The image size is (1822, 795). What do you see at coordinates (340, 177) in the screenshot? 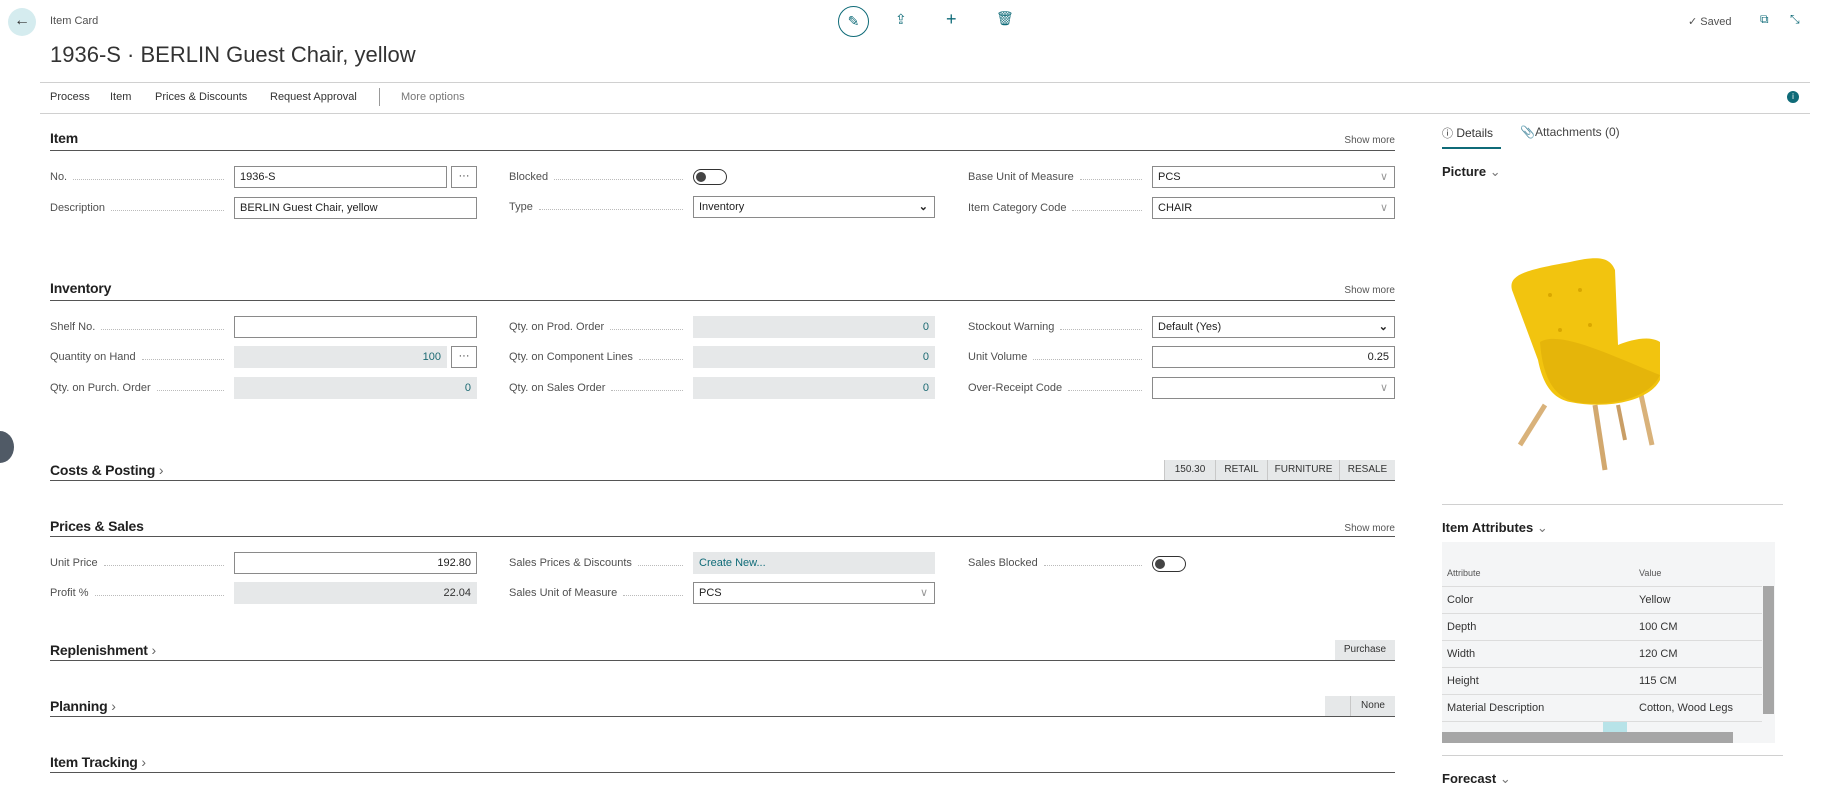
I see `no-input: 1936-S` at bounding box center [340, 177].